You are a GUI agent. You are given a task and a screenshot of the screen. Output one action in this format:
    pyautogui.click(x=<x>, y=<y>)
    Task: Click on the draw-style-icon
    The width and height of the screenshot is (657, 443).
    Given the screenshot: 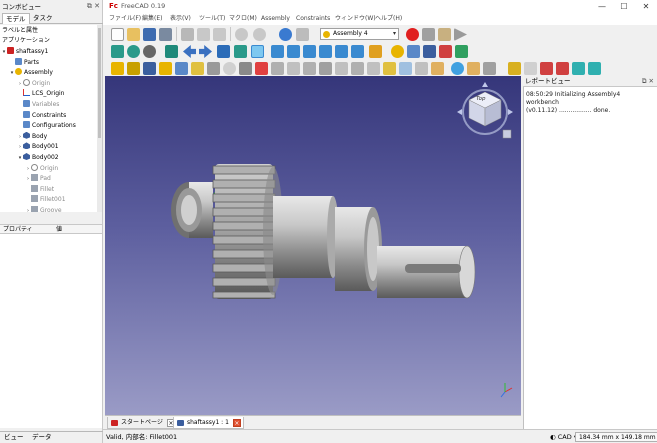 What is the action you would take?
    pyautogui.click(x=149, y=51)
    